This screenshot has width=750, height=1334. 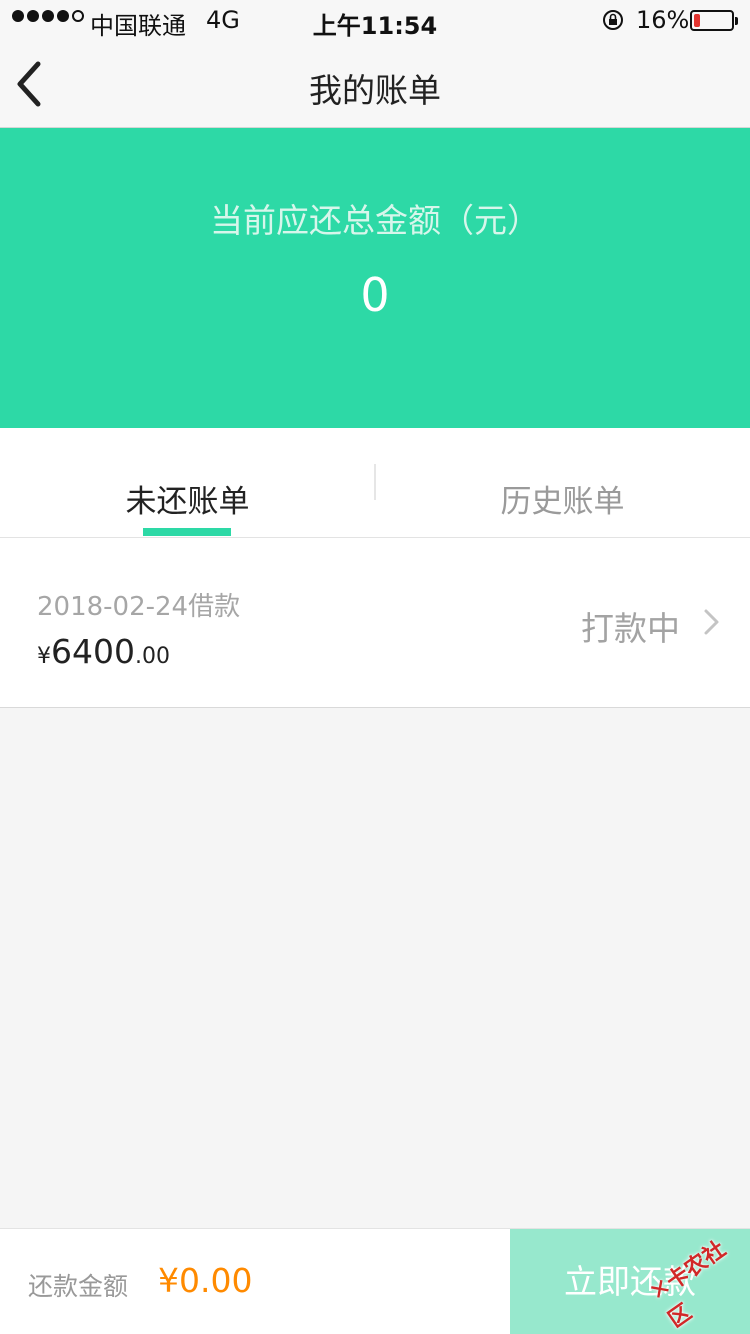 What do you see at coordinates (375, 20) in the screenshot?
I see `status-bar: 中国联通 4G 上午11:54 16%` at bounding box center [375, 20].